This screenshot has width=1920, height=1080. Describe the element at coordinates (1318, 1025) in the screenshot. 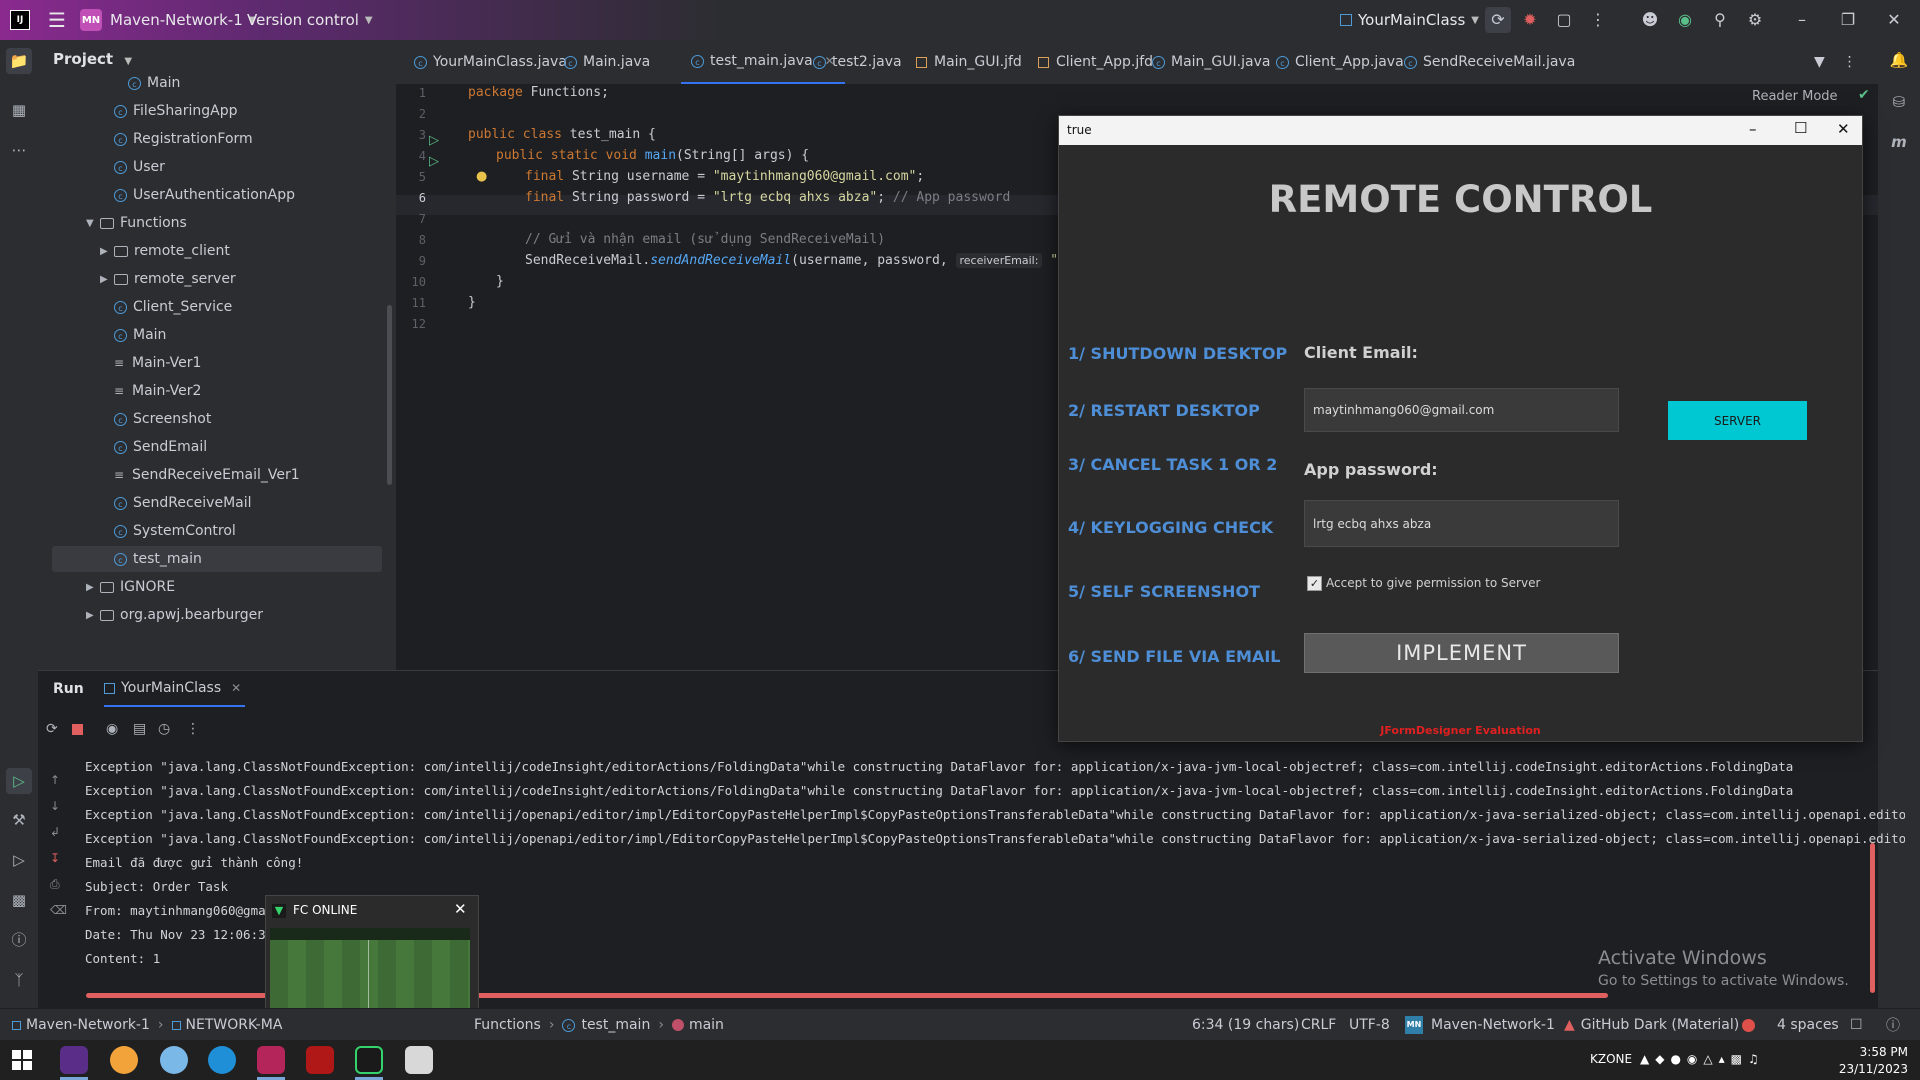

I see `line-separator: CRLF` at that location.